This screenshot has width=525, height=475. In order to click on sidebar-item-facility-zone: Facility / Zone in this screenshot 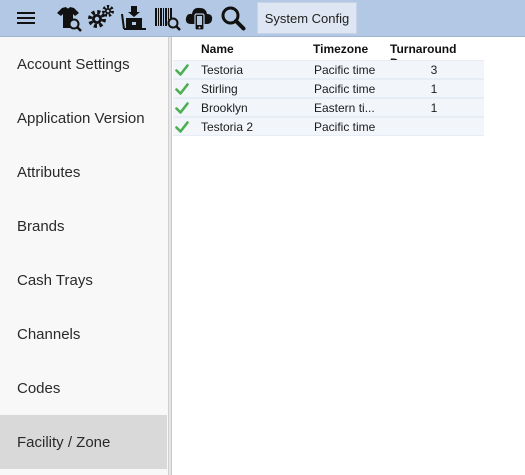, I will do `click(83, 442)`.